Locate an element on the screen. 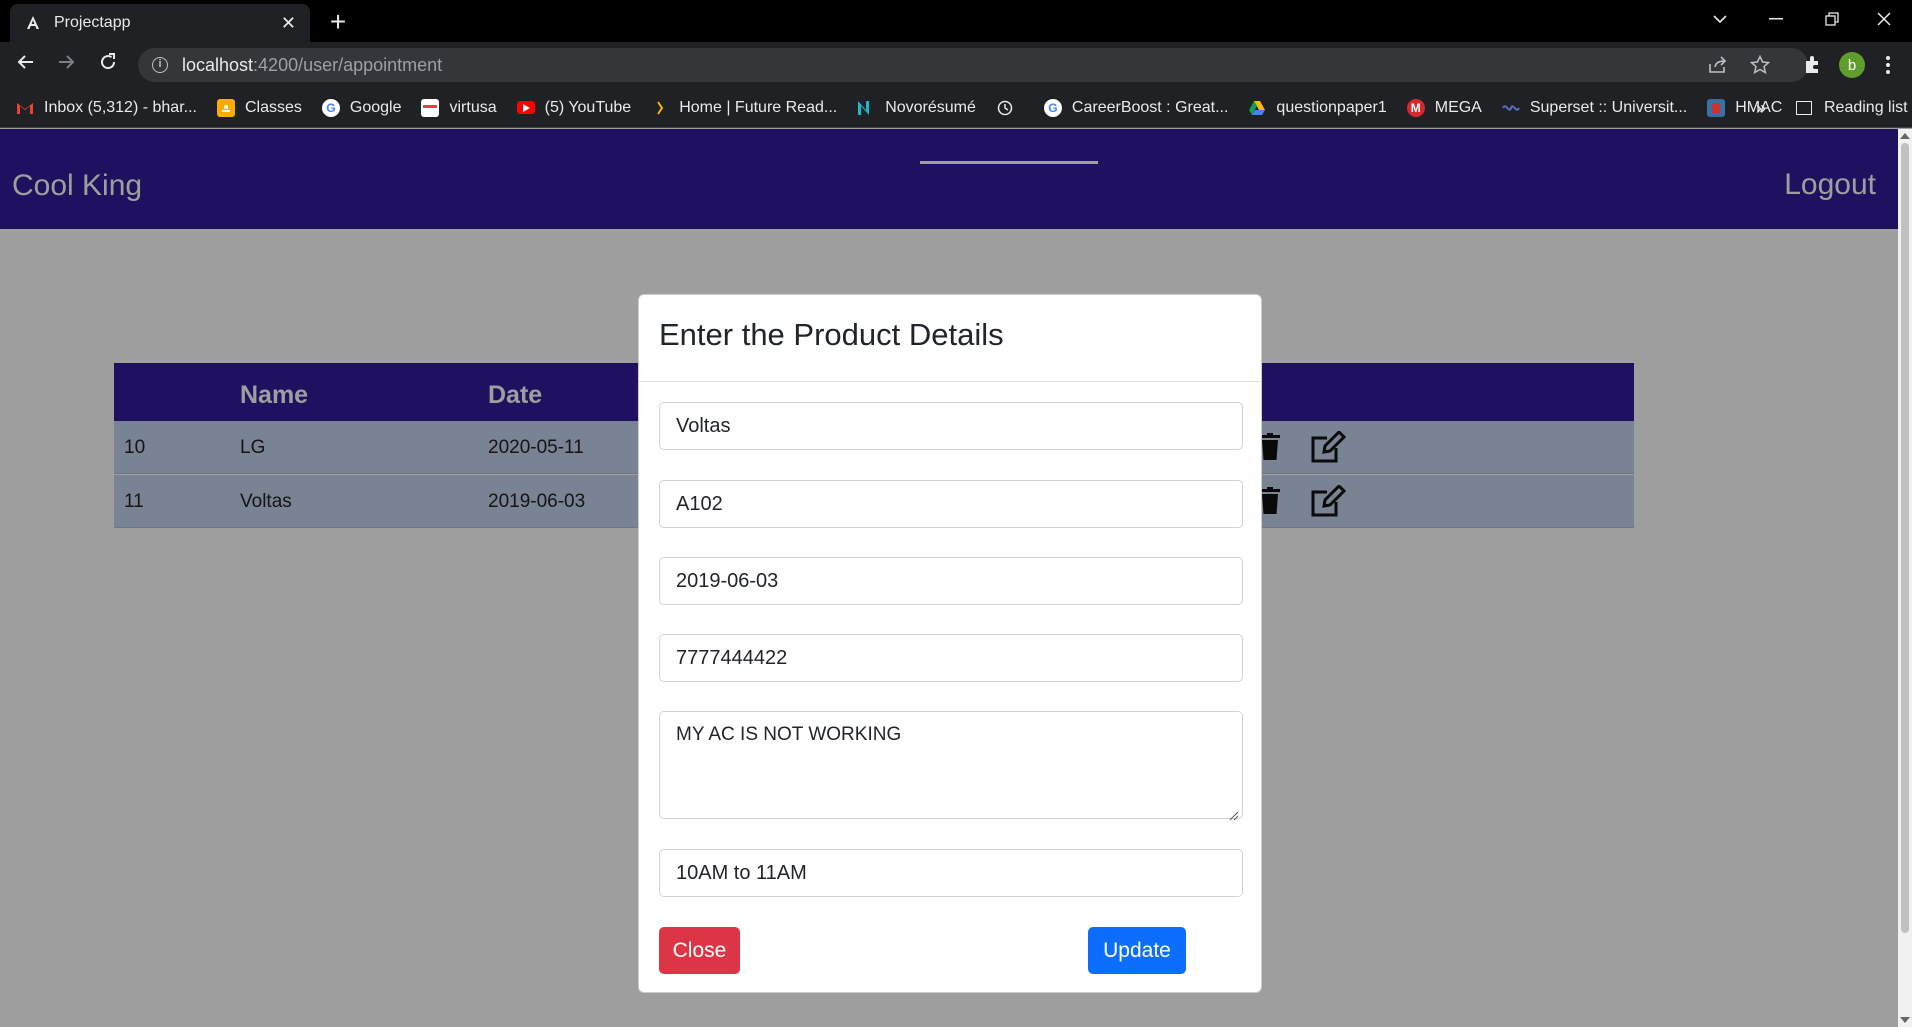 This screenshot has width=1912, height=1027. reading-list-icon is located at coordinates (1804, 108).